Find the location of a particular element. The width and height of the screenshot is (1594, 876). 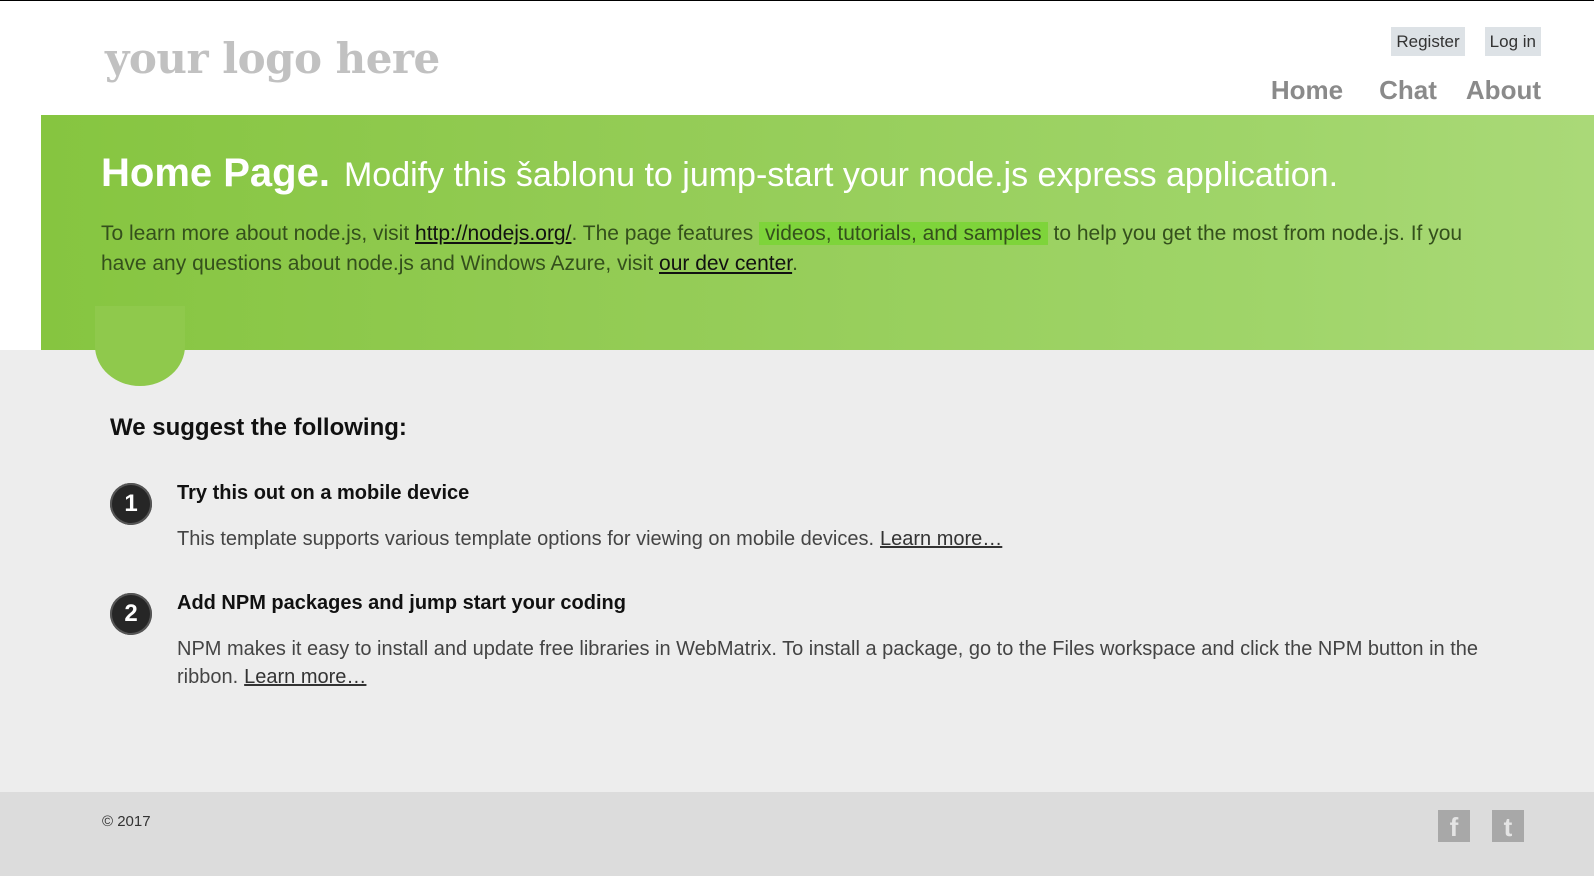

hero-highlight: videos, tutorials, and samples is located at coordinates (903, 233).